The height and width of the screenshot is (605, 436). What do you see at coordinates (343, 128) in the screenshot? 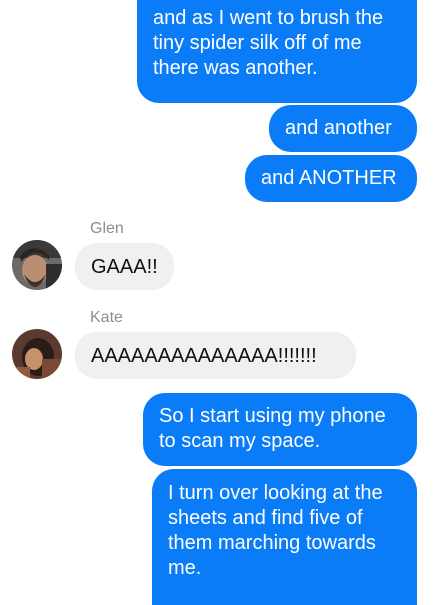
I see `message-bubble-outgoing: and another` at bounding box center [343, 128].